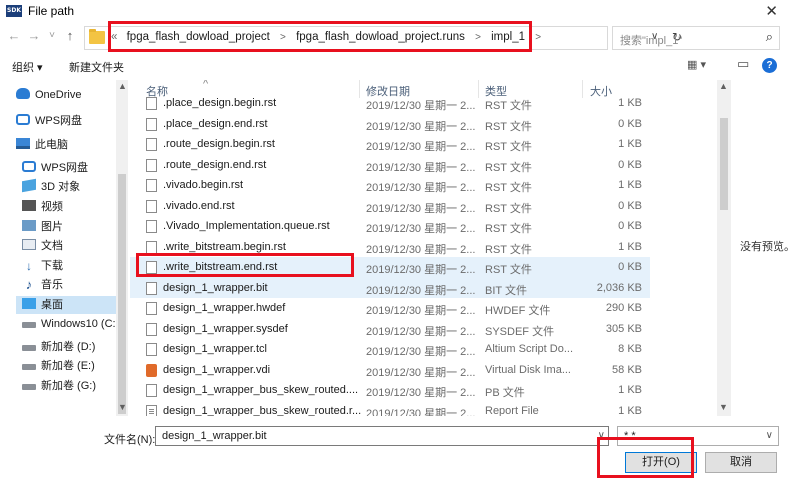 The width and height of the screenshot is (788, 478). I want to click on file-type-filter: *.* ∨, so click(698, 436).